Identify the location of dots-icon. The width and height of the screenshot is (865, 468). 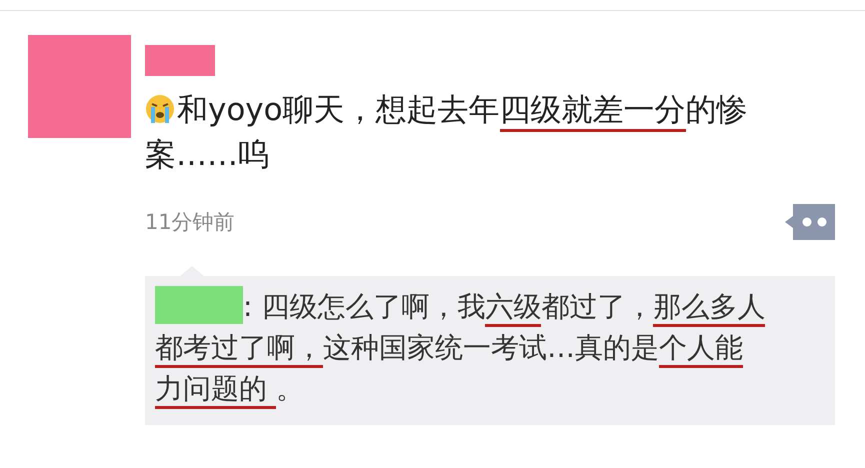
(810, 222).